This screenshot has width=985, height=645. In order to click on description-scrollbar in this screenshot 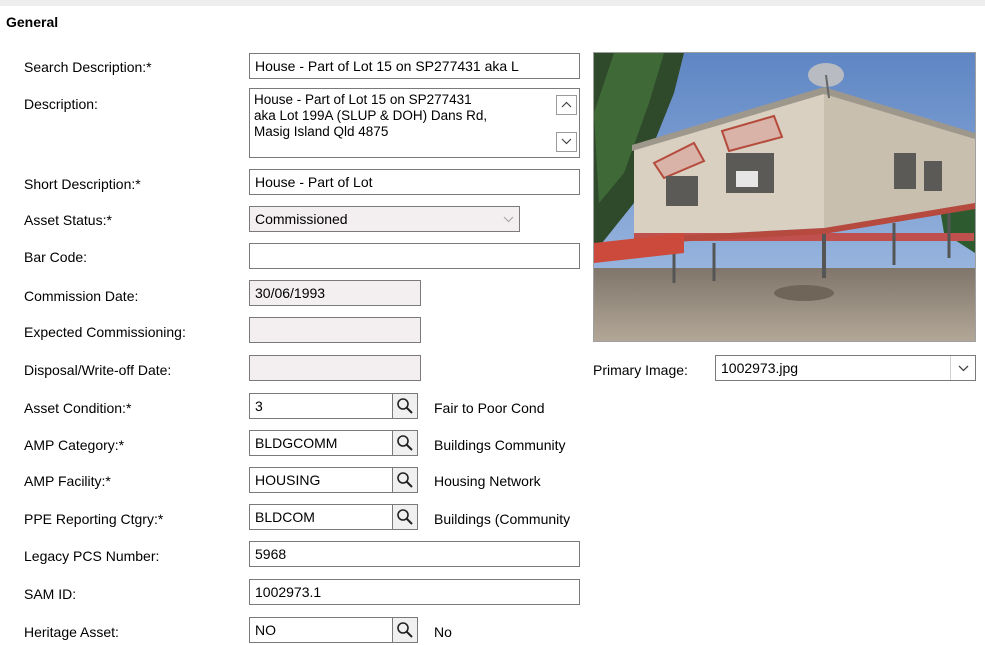, I will do `click(567, 123)`.